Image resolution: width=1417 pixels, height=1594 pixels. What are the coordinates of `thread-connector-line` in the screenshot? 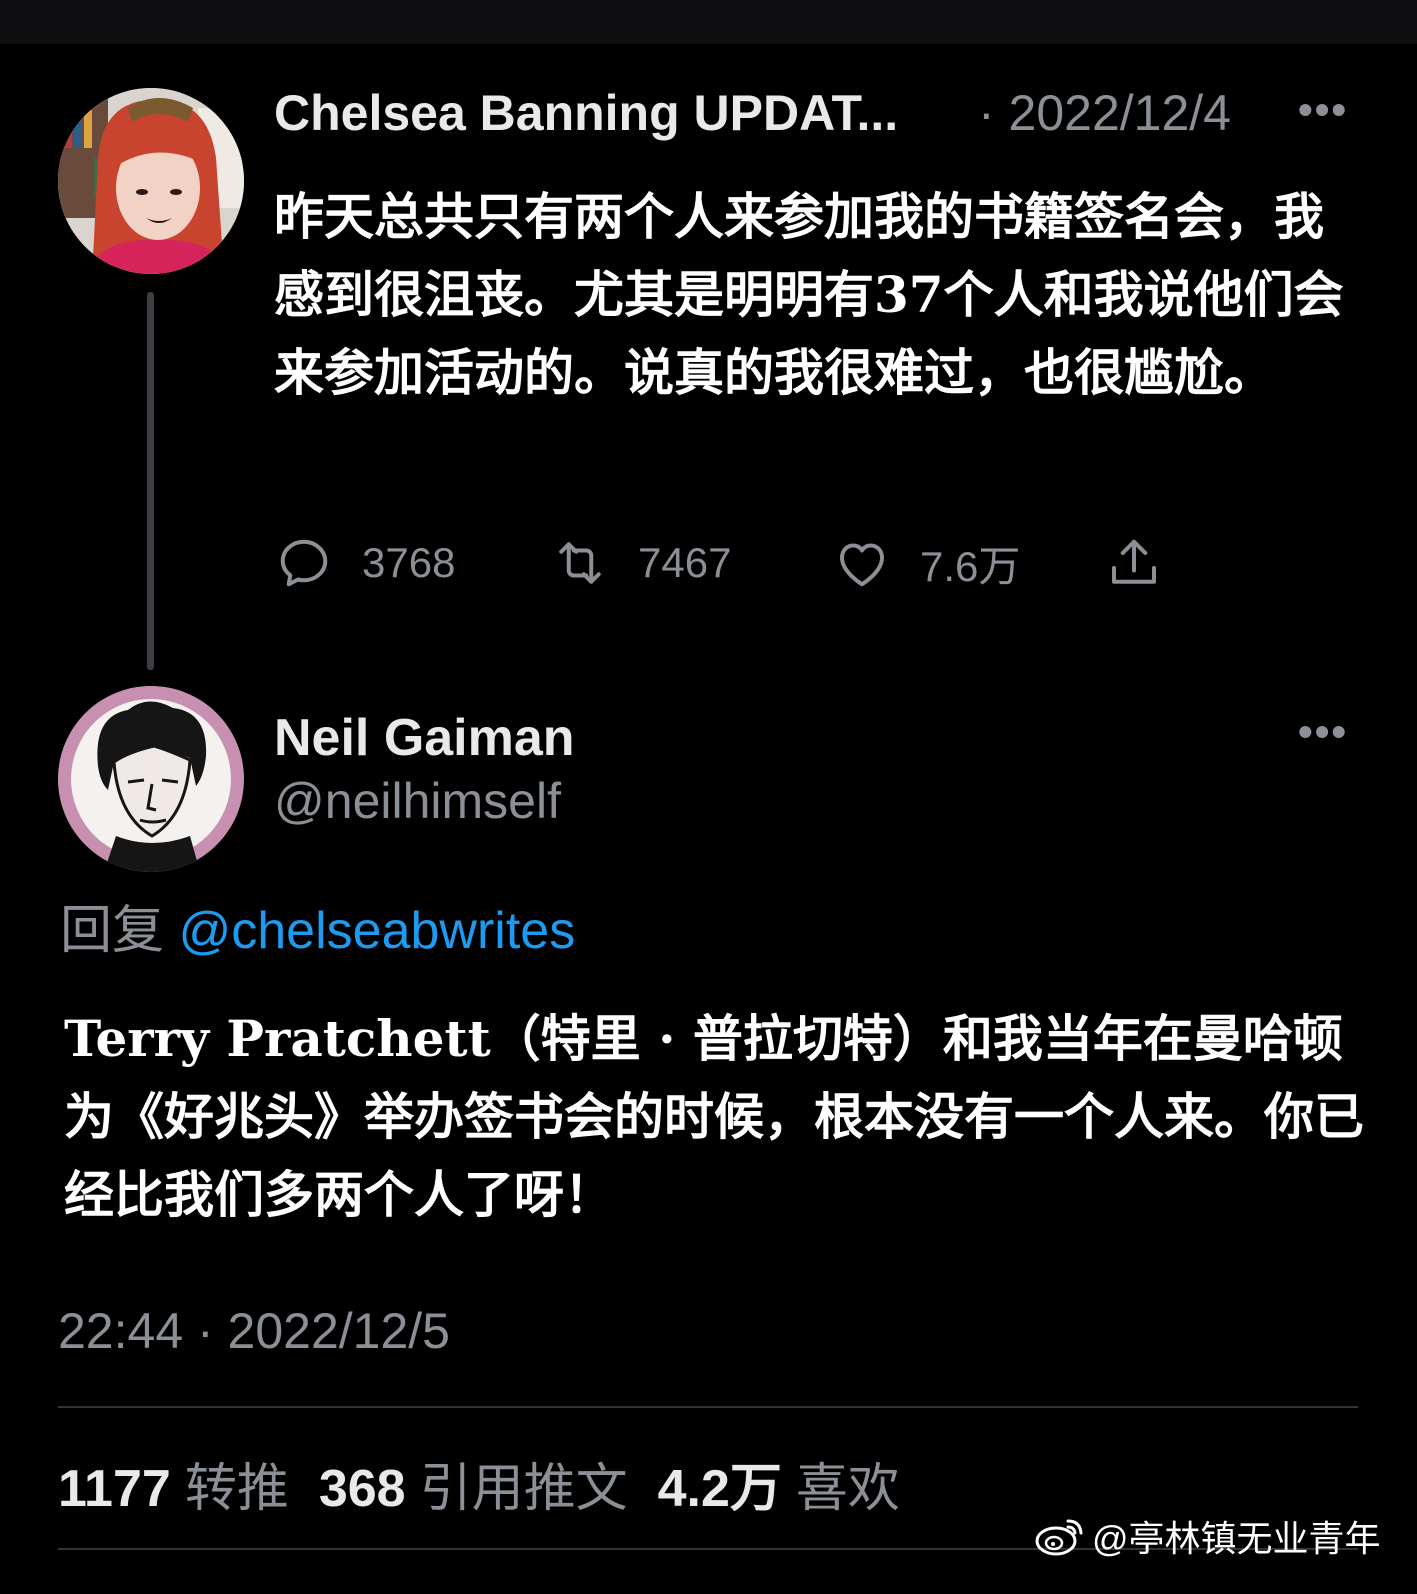 It's located at (150, 481).